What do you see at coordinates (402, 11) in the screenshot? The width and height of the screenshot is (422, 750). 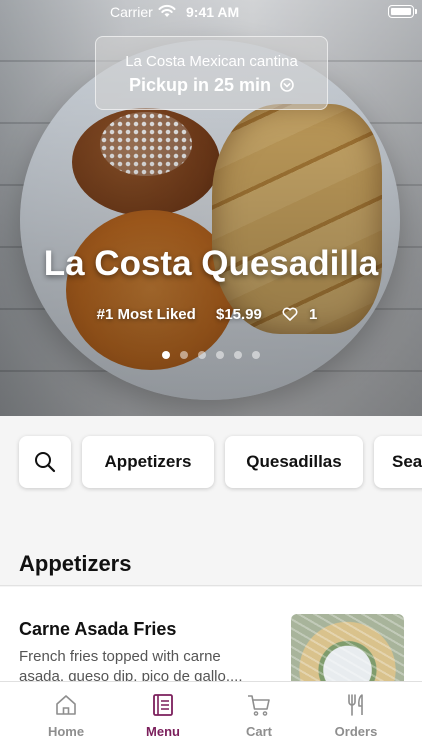 I see `battery-icon` at bounding box center [402, 11].